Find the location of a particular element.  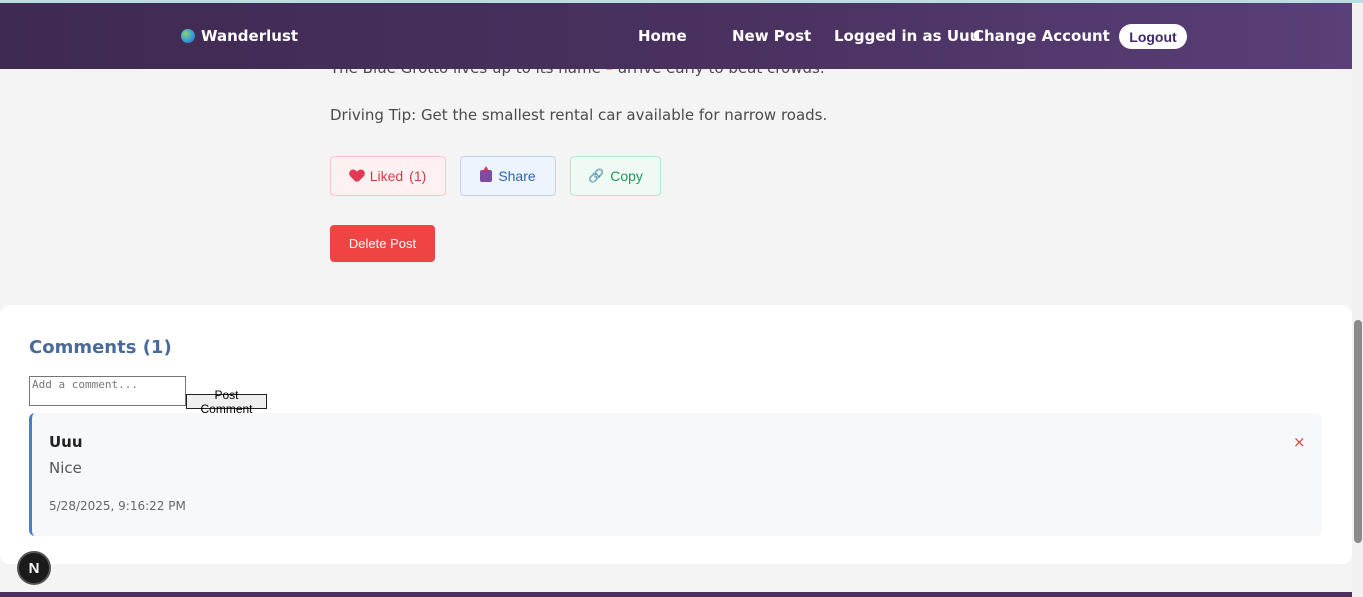

share-label: Share is located at coordinates (517, 176).